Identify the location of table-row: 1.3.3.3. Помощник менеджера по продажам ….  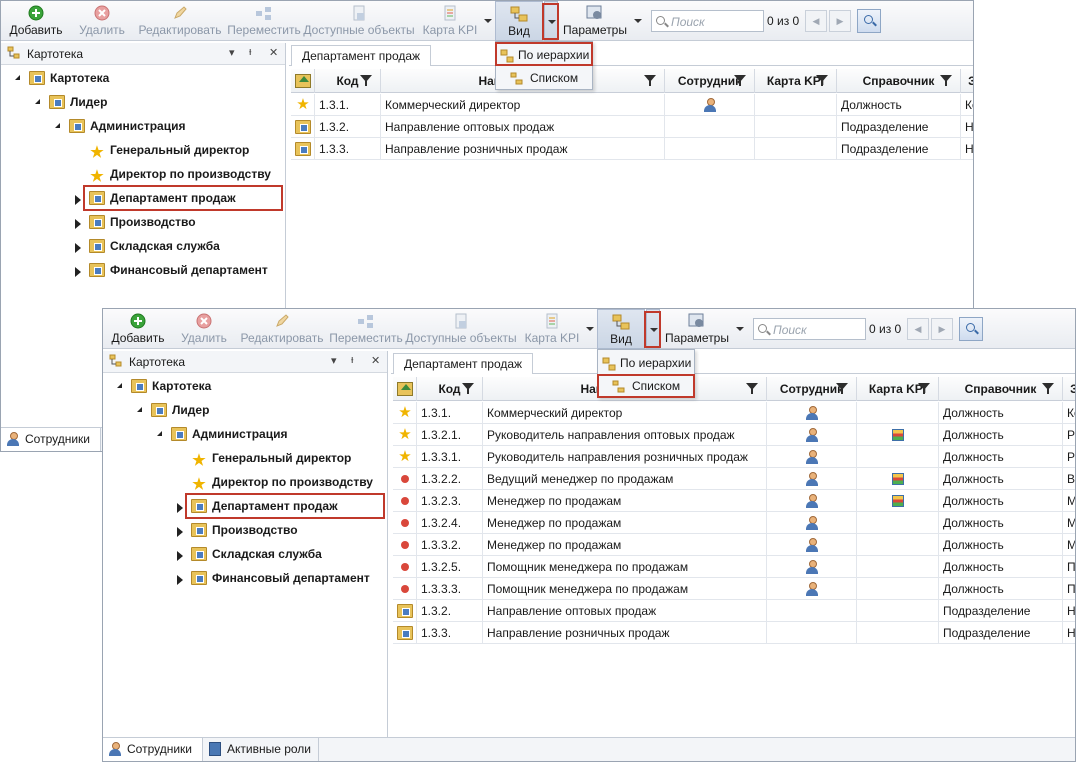
(734, 589).